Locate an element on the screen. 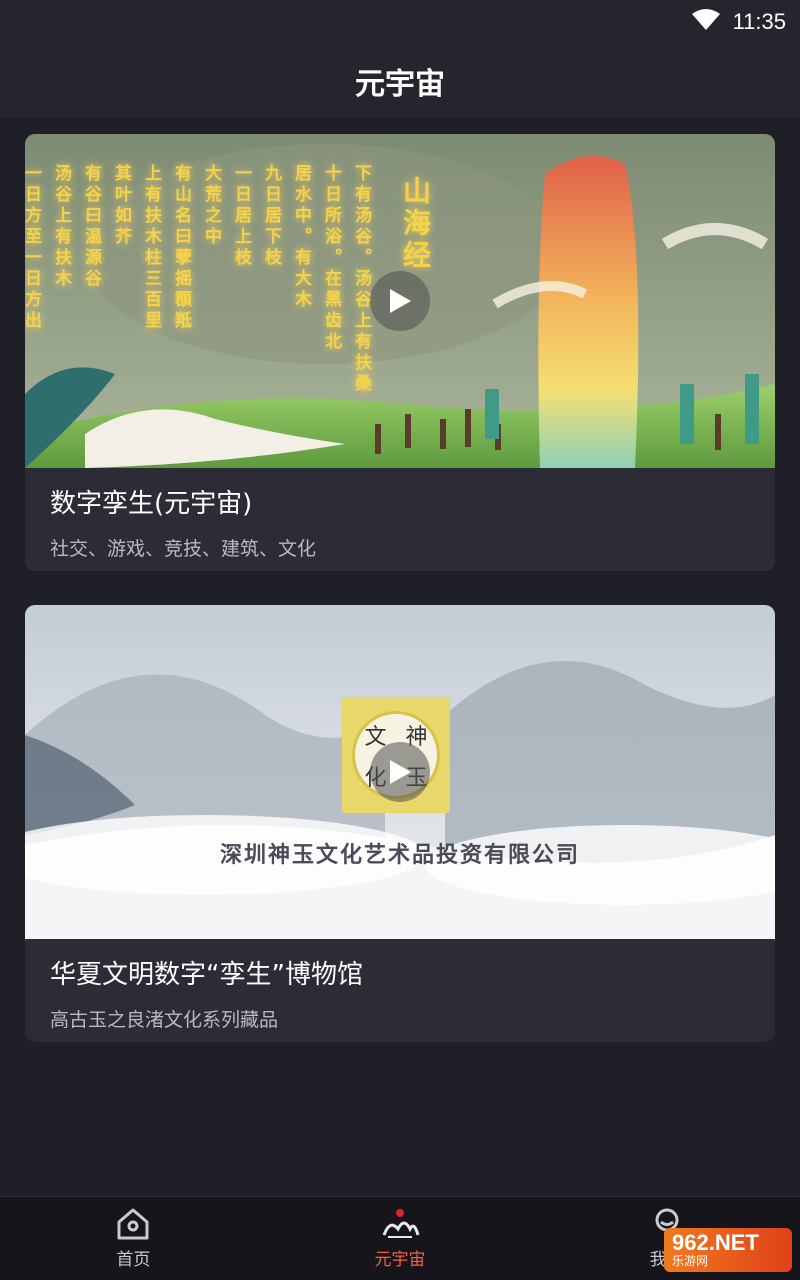 The width and height of the screenshot is (800, 1280). status-time: 11:35 is located at coordinates (759, 21).